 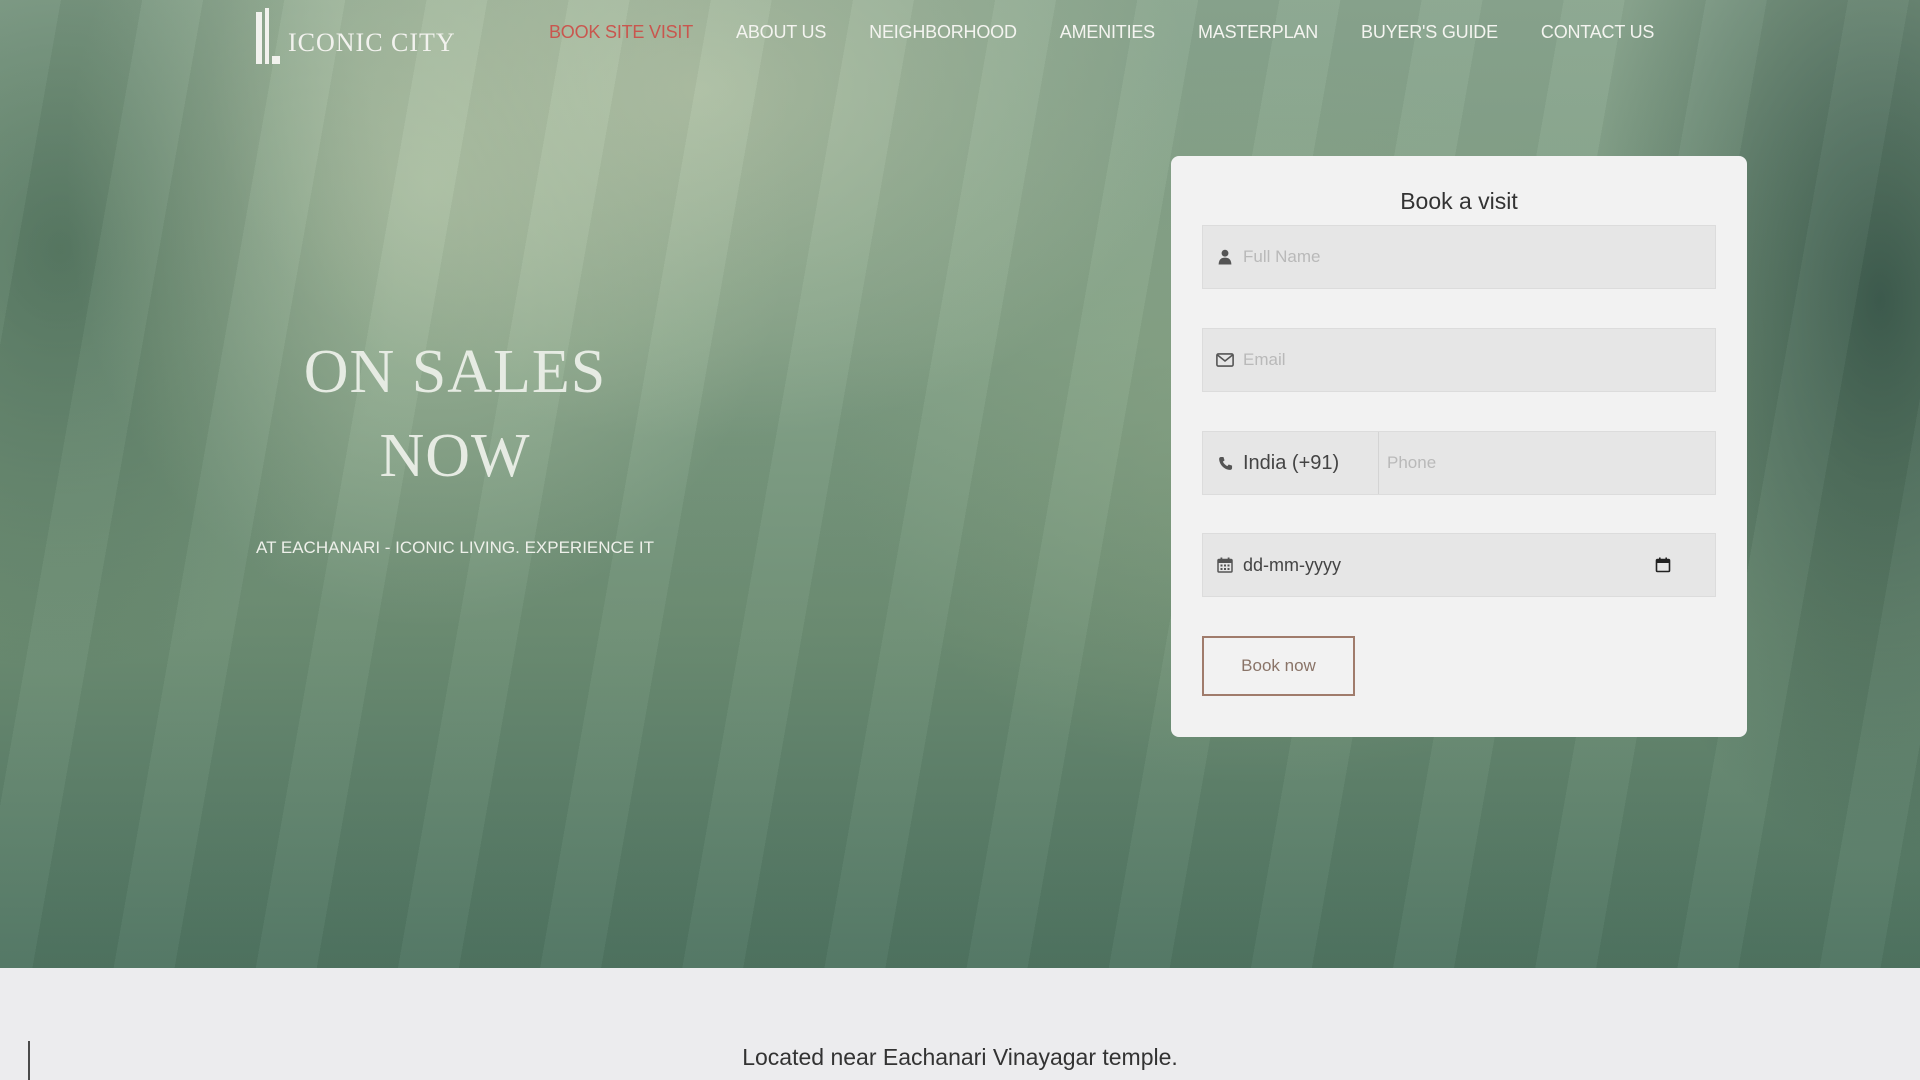 I want to click on full-name-input, so click(x=1475, y=257).